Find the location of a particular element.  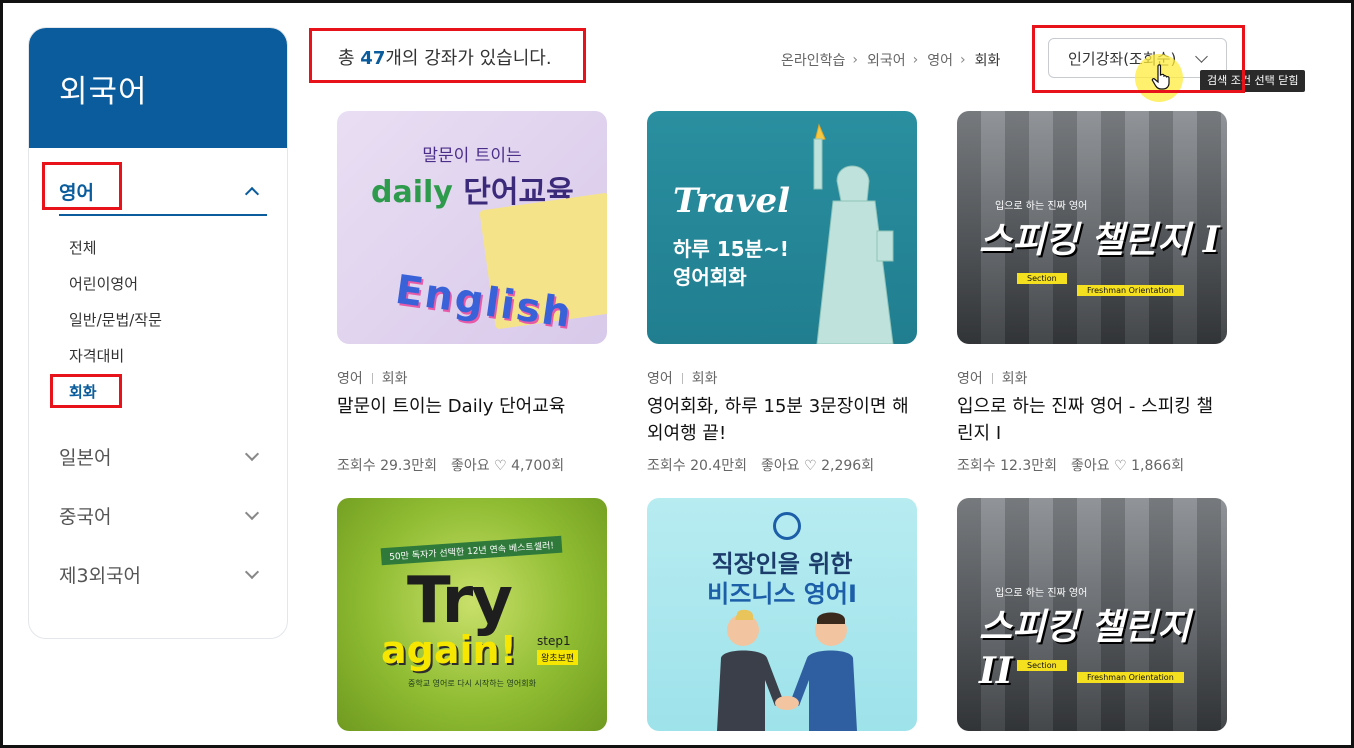

category-third-language: 제3외국어 is located at coordinates (163, 574).